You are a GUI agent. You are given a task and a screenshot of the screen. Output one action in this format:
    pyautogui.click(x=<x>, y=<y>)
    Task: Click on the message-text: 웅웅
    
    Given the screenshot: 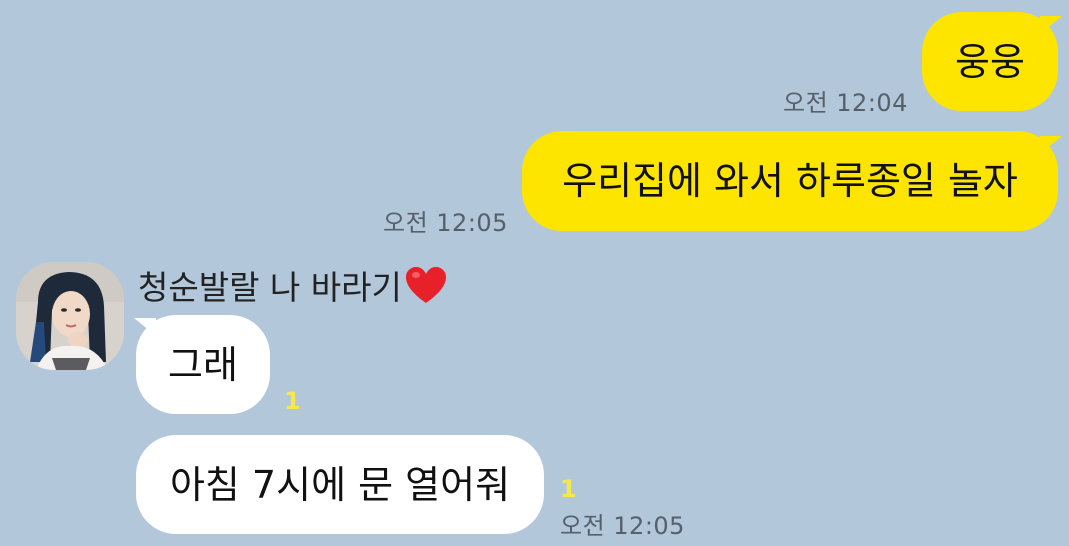 What is the action you would take?
    pyautogui.click(x=990, y=61)
    